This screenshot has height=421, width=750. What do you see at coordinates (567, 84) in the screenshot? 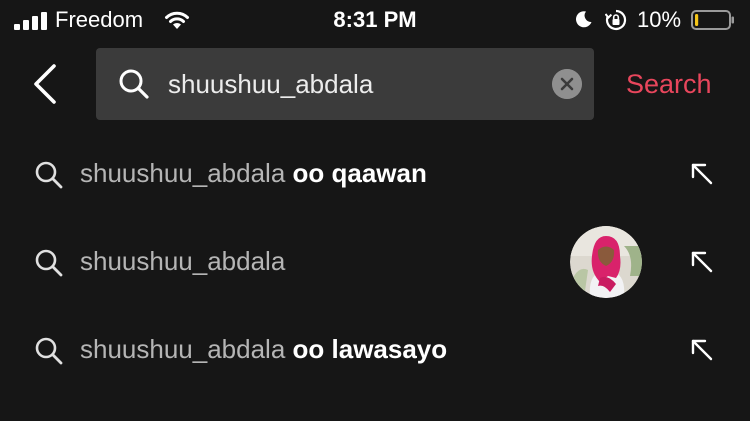
I see `clear-search-button` at bounding box center [567, 84].